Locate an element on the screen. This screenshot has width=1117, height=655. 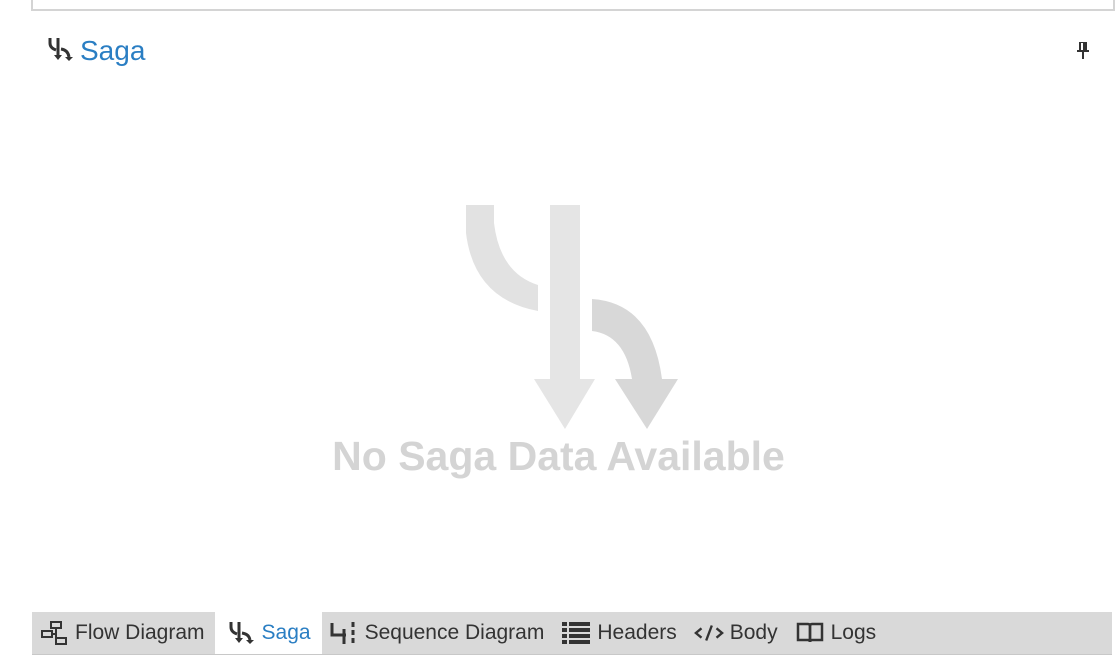
tab-sequence-diagram: Sequence Diagram is located at coordinates (438, 633).